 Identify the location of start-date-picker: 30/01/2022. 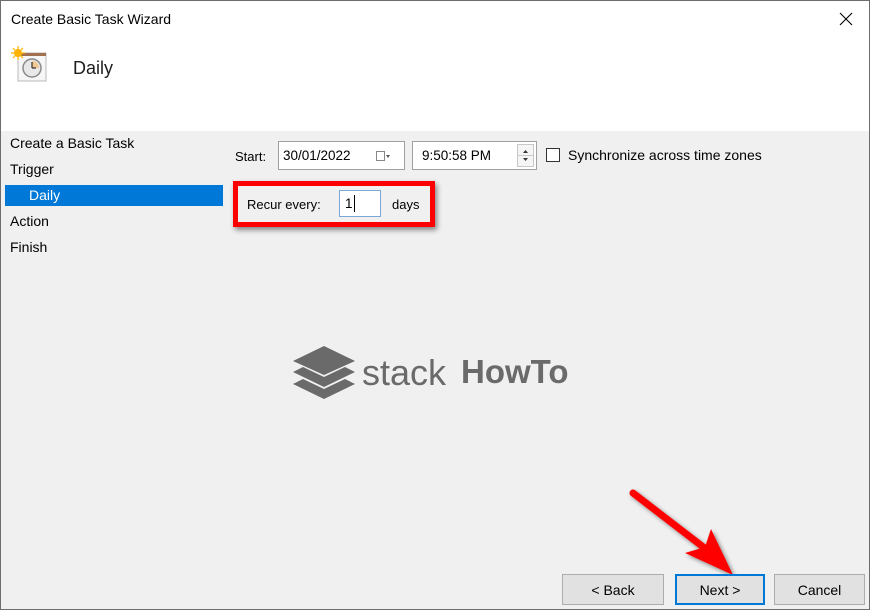
(341, 155).